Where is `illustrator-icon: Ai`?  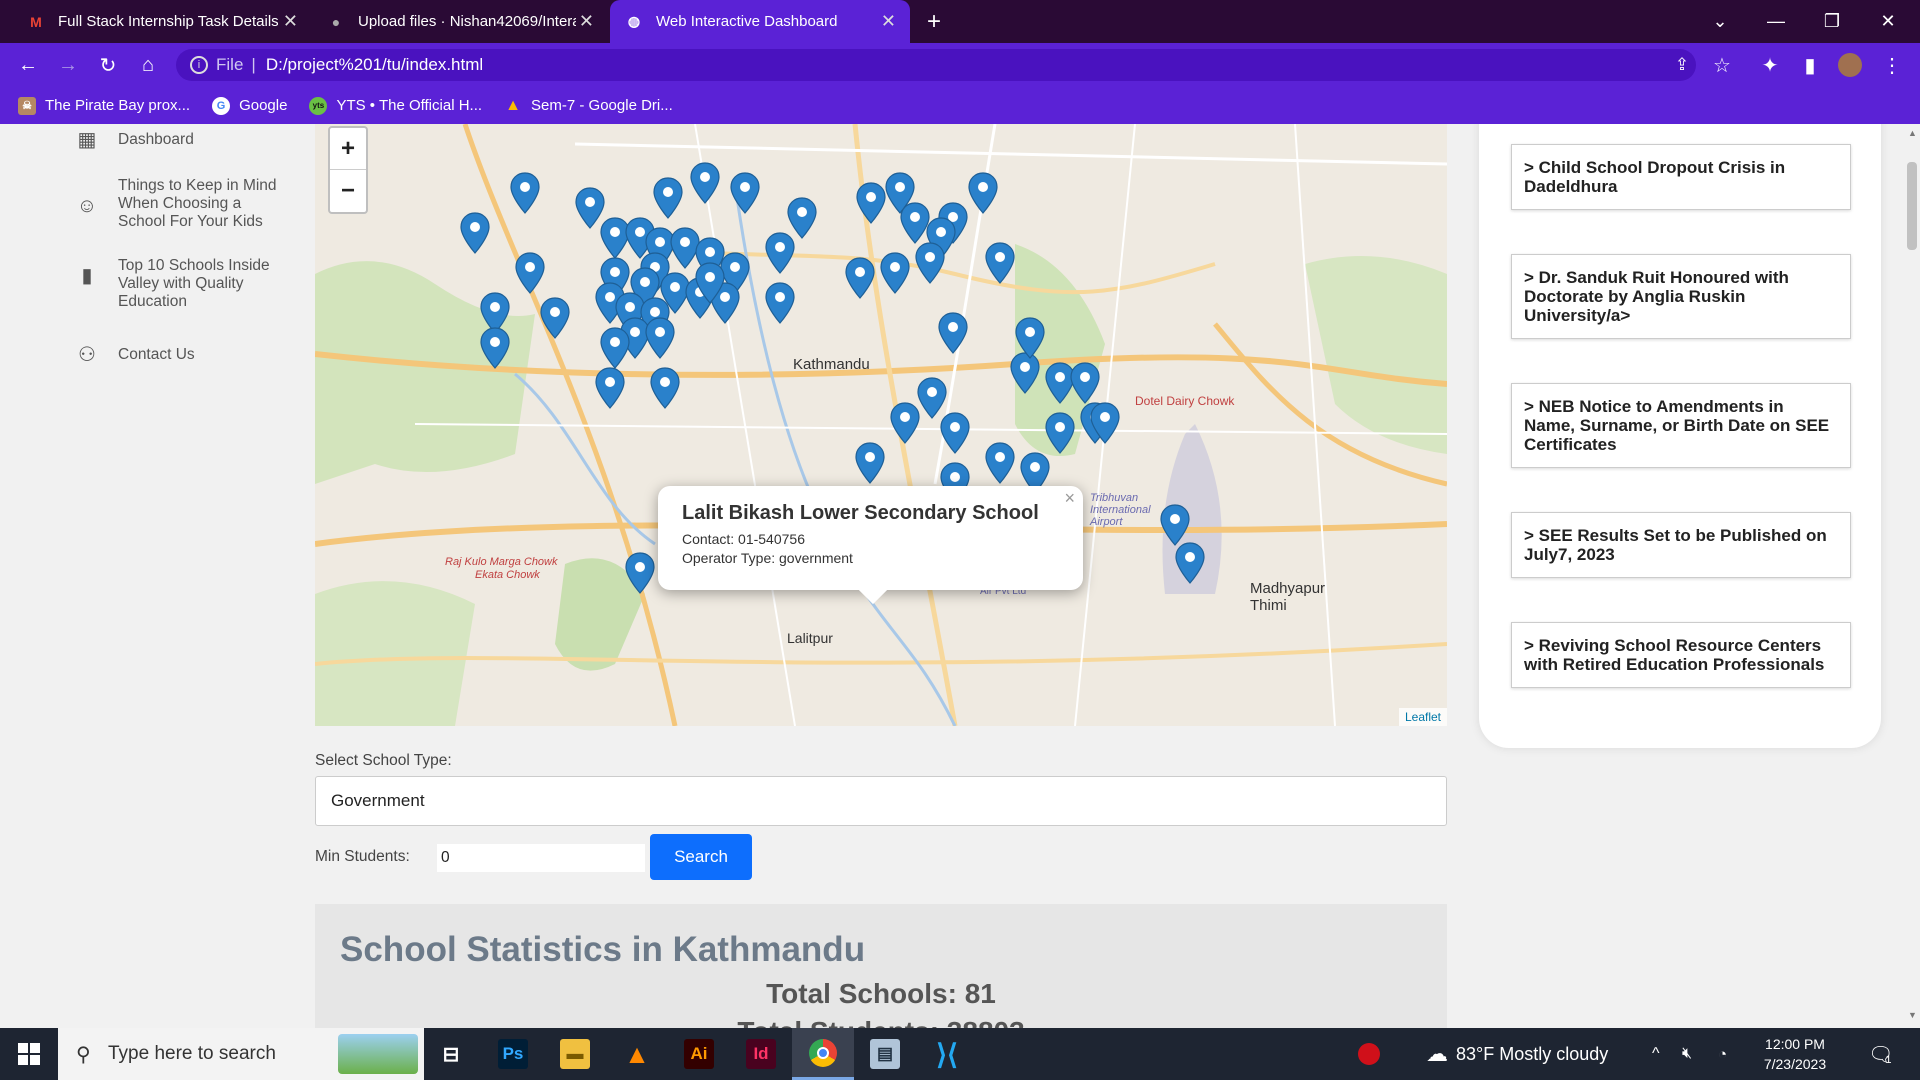 illustrator-icon: Ai is located at coordinates (699, 1054).